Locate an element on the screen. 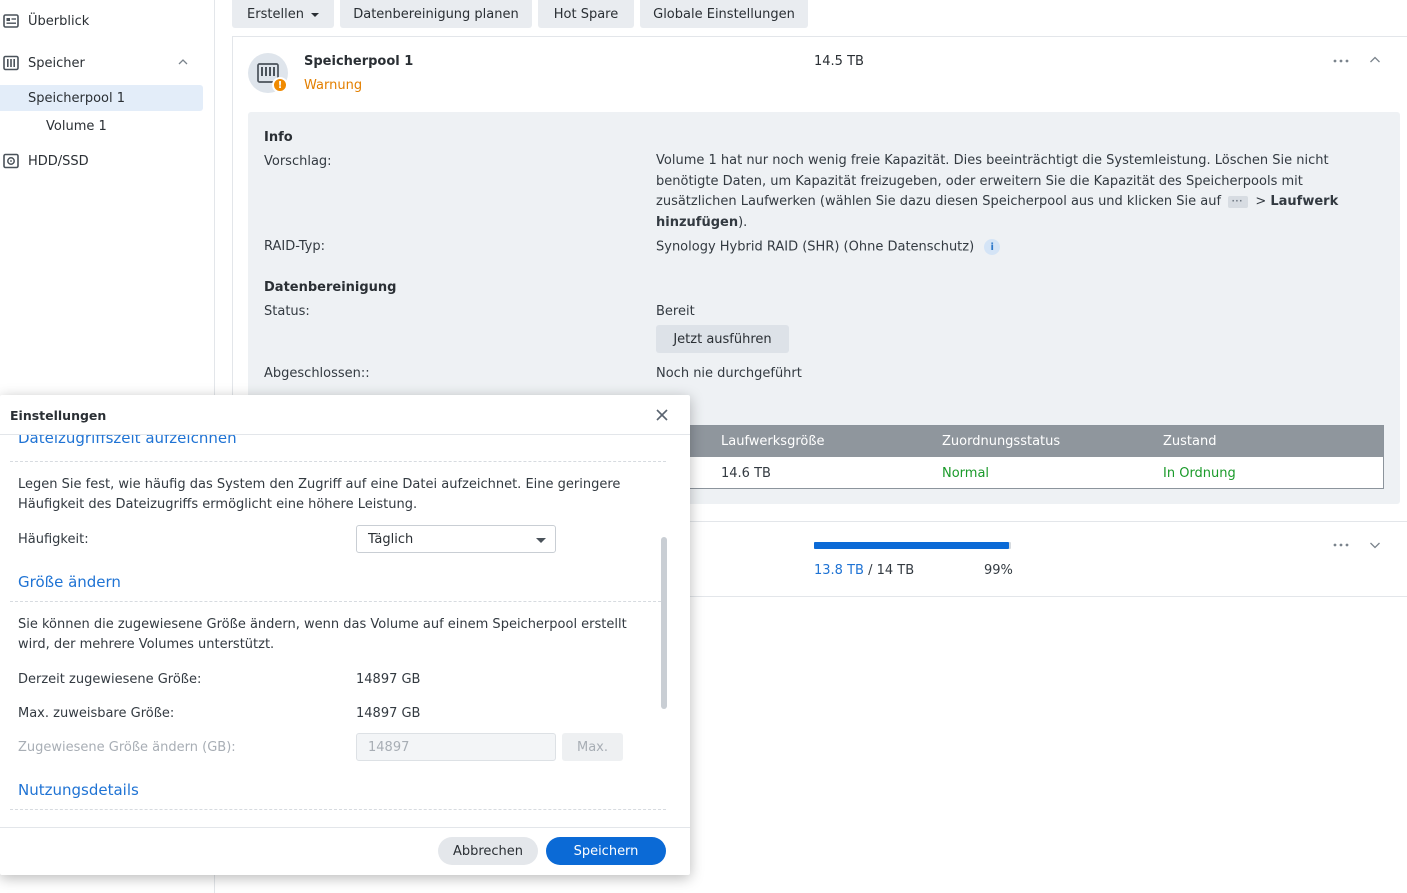  dialog-scrollbar is located at coordinates (664, 623).